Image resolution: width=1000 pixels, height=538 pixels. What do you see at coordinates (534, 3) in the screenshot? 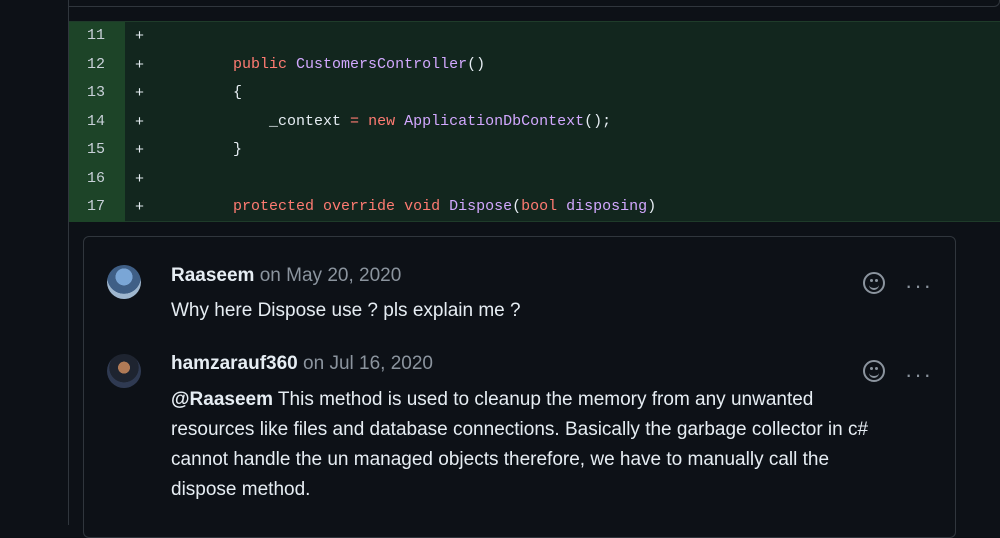
I see `previous-file-box` at bounding box center [534, 3].